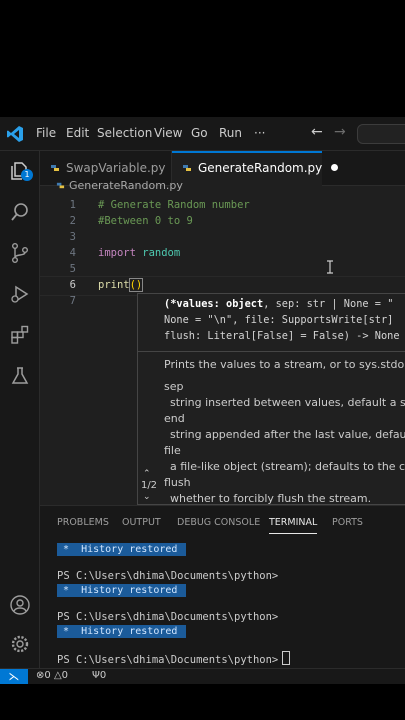 Image resolution: width=405 pixels, height=720 pixels. I want to click on signature-line-1: (*values: object, sep: str | None = ", so click(278, 304).